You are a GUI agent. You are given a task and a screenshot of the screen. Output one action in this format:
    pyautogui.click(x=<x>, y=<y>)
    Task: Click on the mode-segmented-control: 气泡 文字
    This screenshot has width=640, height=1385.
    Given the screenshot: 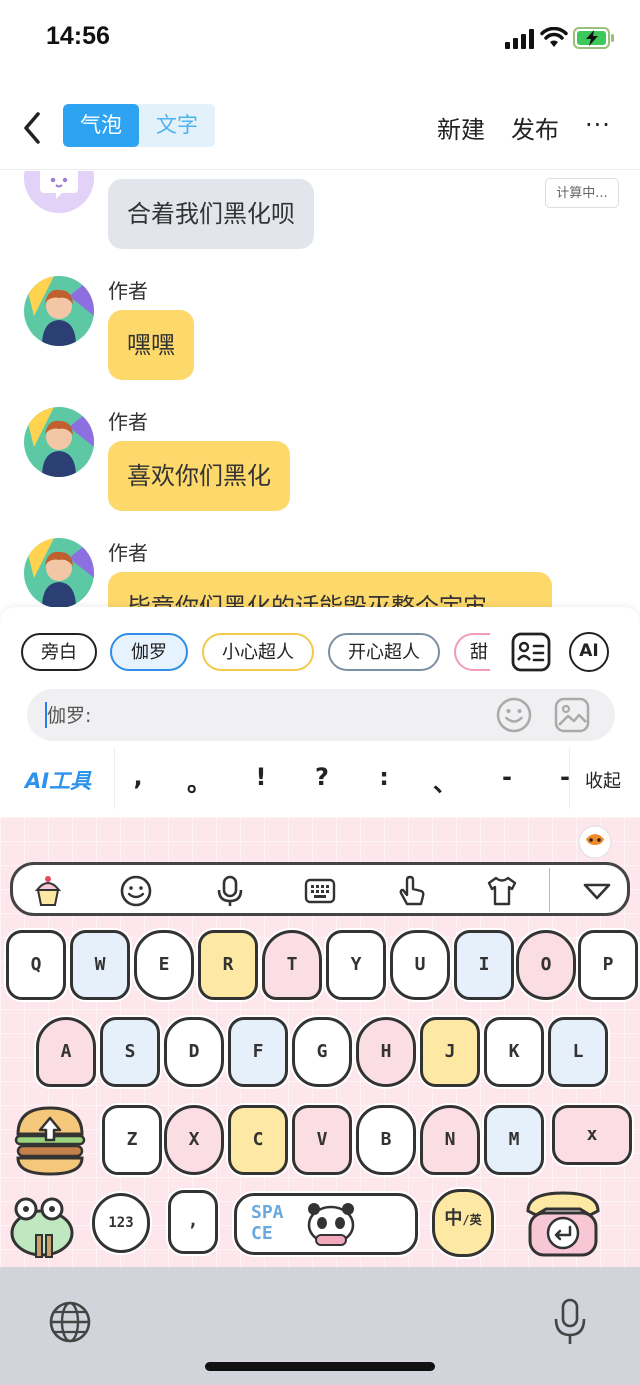 What is the action you would take?
    pyautogui.click(x=139, y=125)
    